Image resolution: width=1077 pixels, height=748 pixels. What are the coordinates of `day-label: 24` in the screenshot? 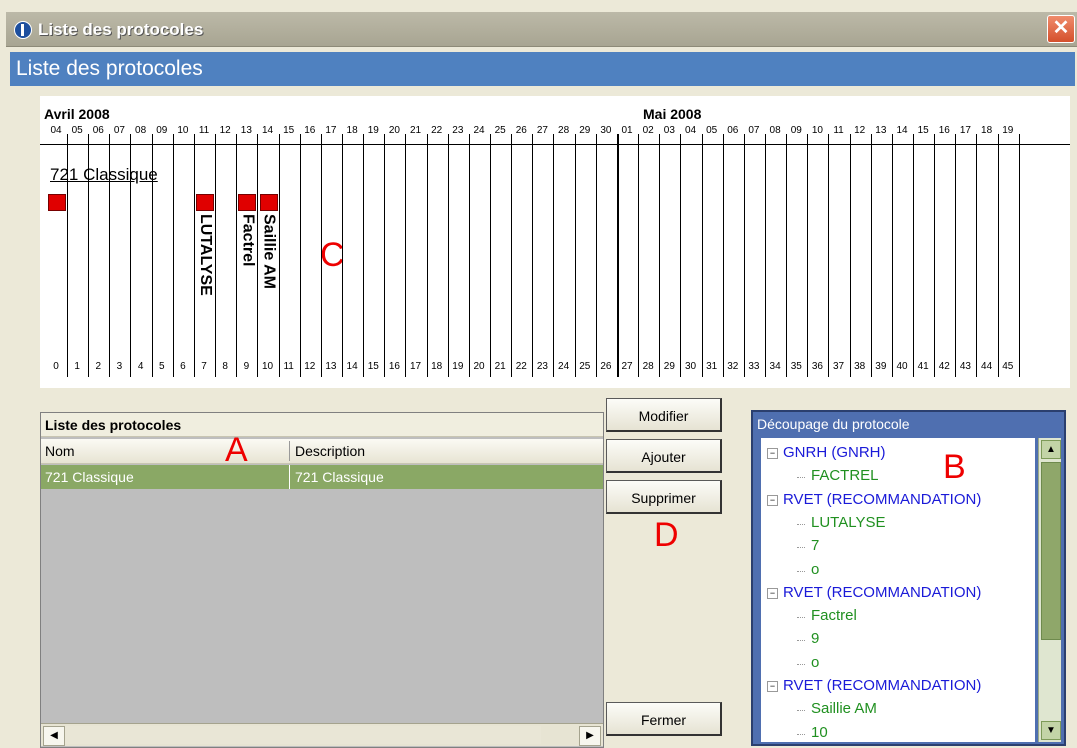 It's located at (479, 130).